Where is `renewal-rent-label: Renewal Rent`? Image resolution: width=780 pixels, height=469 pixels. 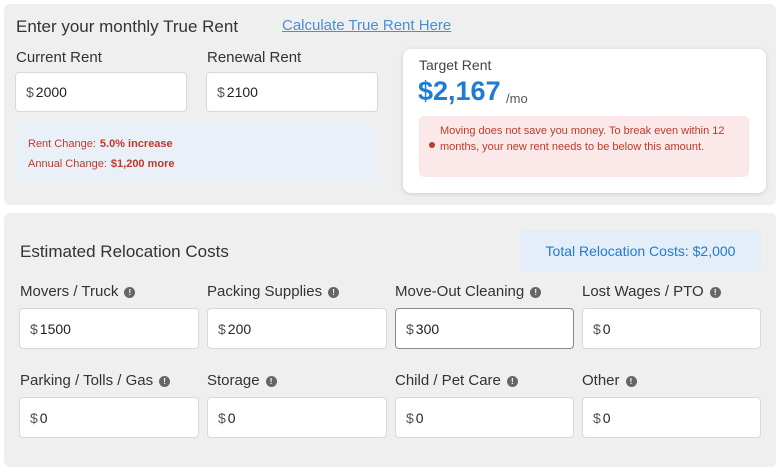 renewal-rent-label: Renewal Rent is located at coordinates (254, 57).